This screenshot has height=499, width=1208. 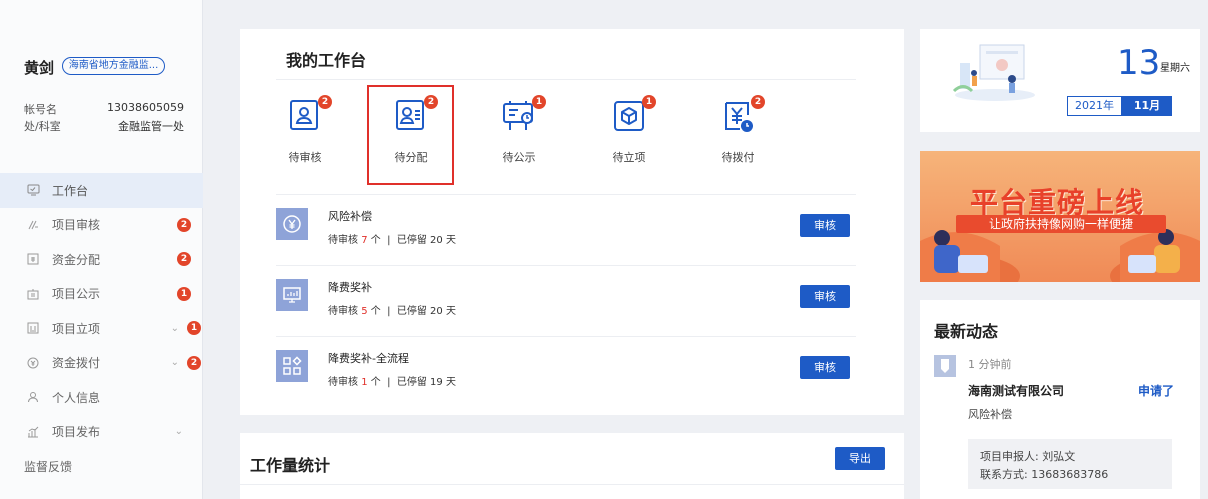 What do you see at coordinates (364, 382) in the screenshot?
I see `pending-count: 1` at bounding box center [364, 382].